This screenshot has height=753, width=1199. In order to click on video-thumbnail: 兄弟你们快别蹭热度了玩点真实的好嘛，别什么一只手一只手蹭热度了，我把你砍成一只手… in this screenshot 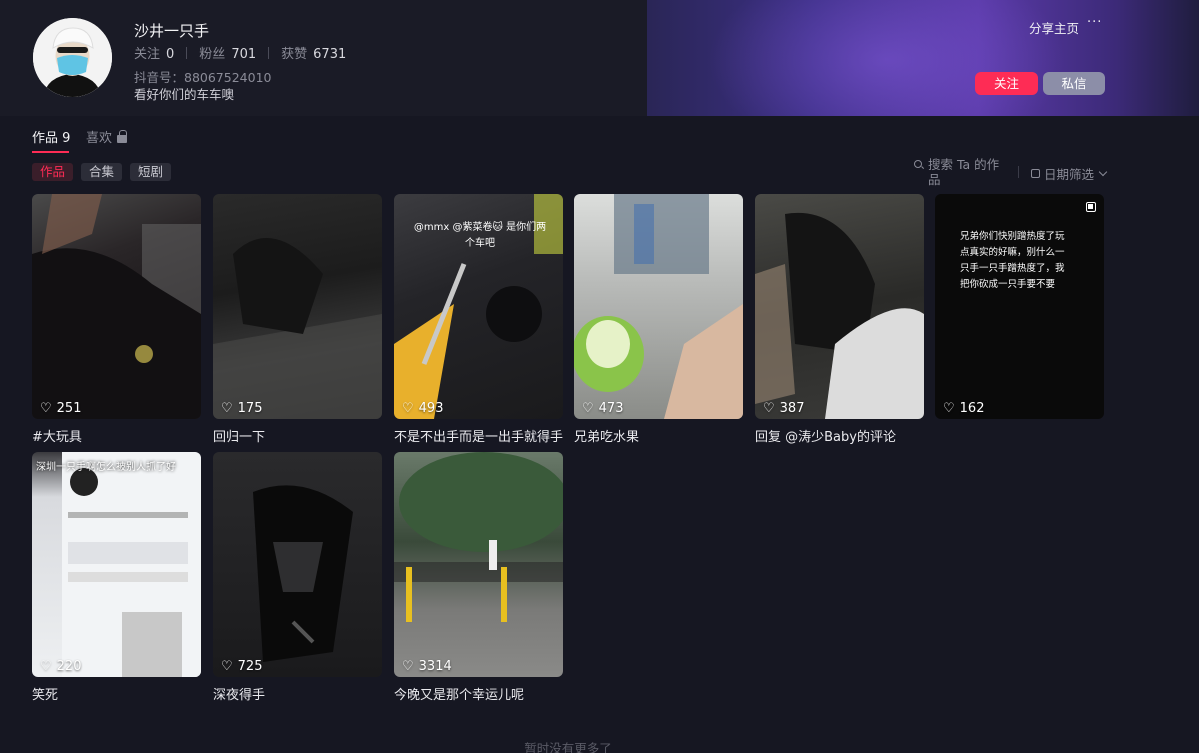, I will do `click(1019, 306)`.